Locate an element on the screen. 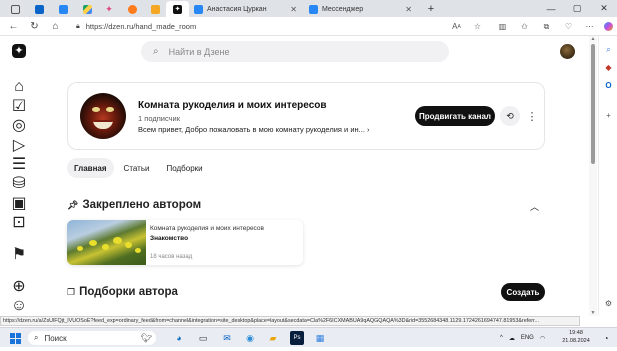  collections-icon: ⧉ is located at coordinates (546, 26).